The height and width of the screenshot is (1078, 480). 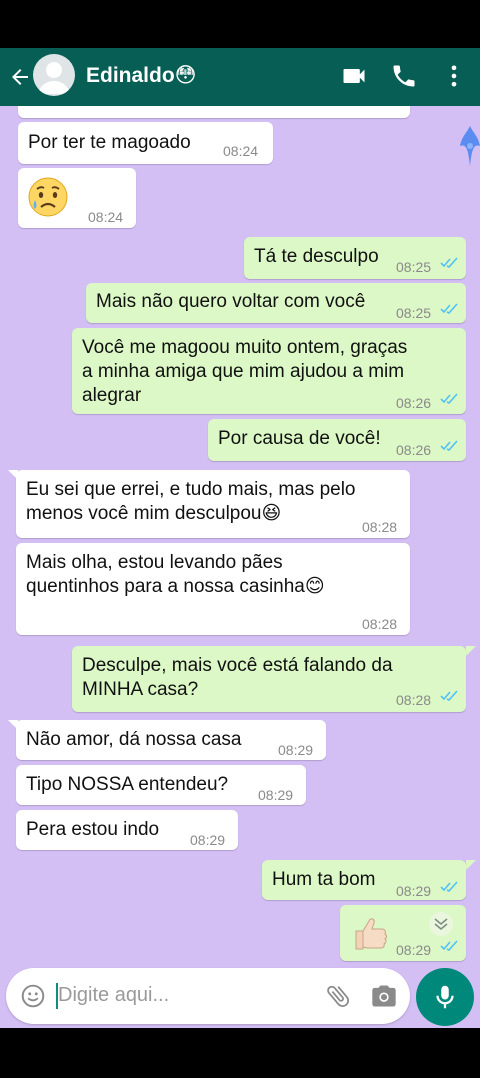 I want to click on thumbs-up-emoji, so click(x=371, y=934).